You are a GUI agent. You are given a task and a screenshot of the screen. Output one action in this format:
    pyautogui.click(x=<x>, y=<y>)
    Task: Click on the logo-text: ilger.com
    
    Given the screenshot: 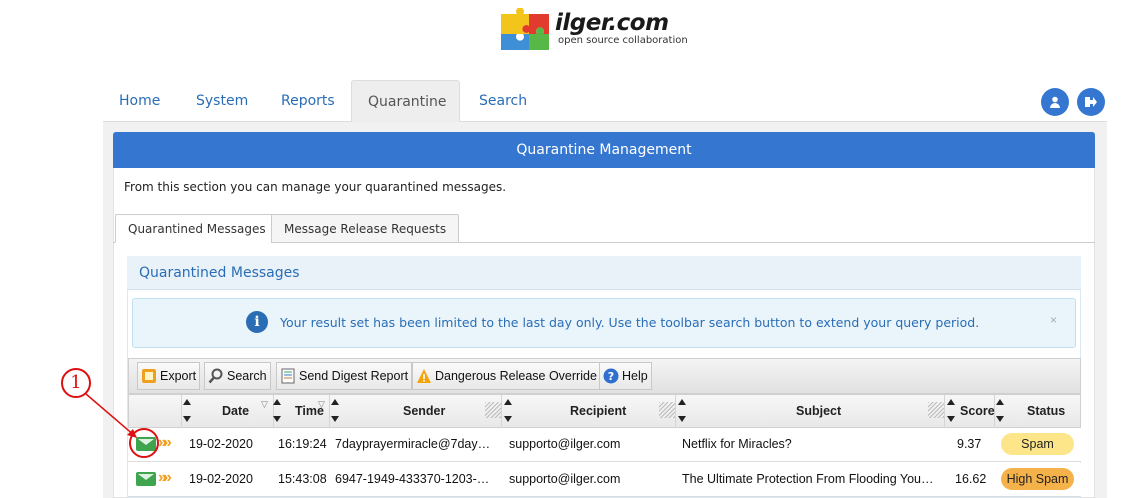 What is the action you would take?
    pyautogui.click(x=612, y=23)
    